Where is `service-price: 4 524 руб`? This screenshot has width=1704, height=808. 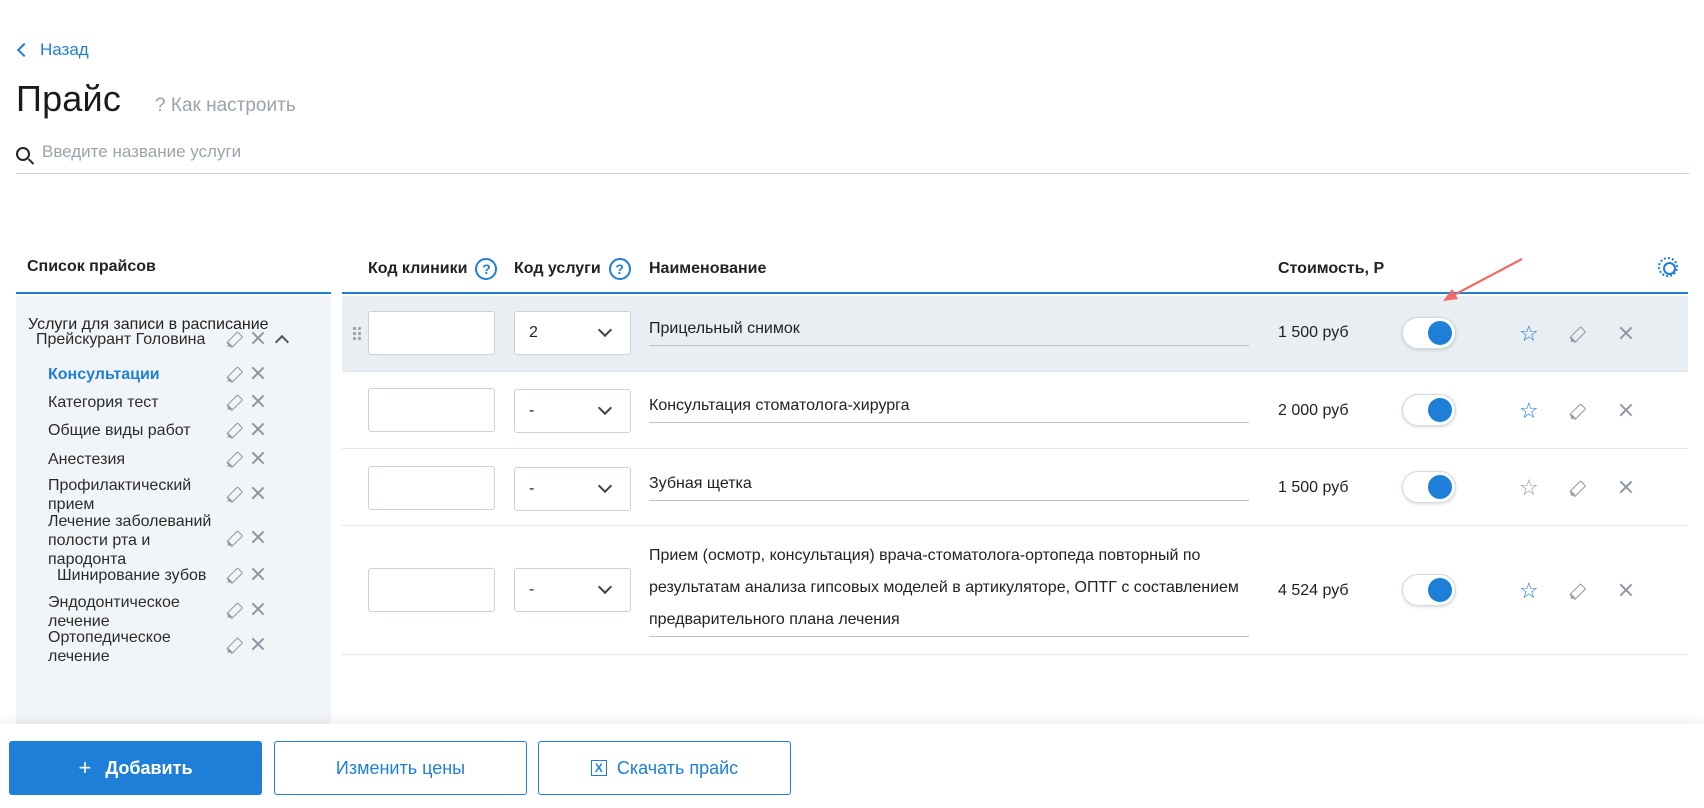 service-price: 4 524 руб is located at coordinates (1313, 590).